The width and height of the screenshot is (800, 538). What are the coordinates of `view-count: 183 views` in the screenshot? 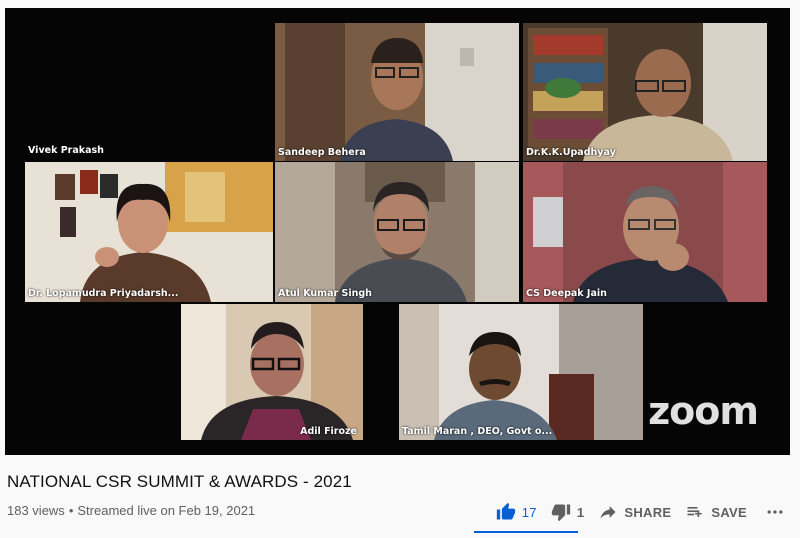 It's located at (36, 510).